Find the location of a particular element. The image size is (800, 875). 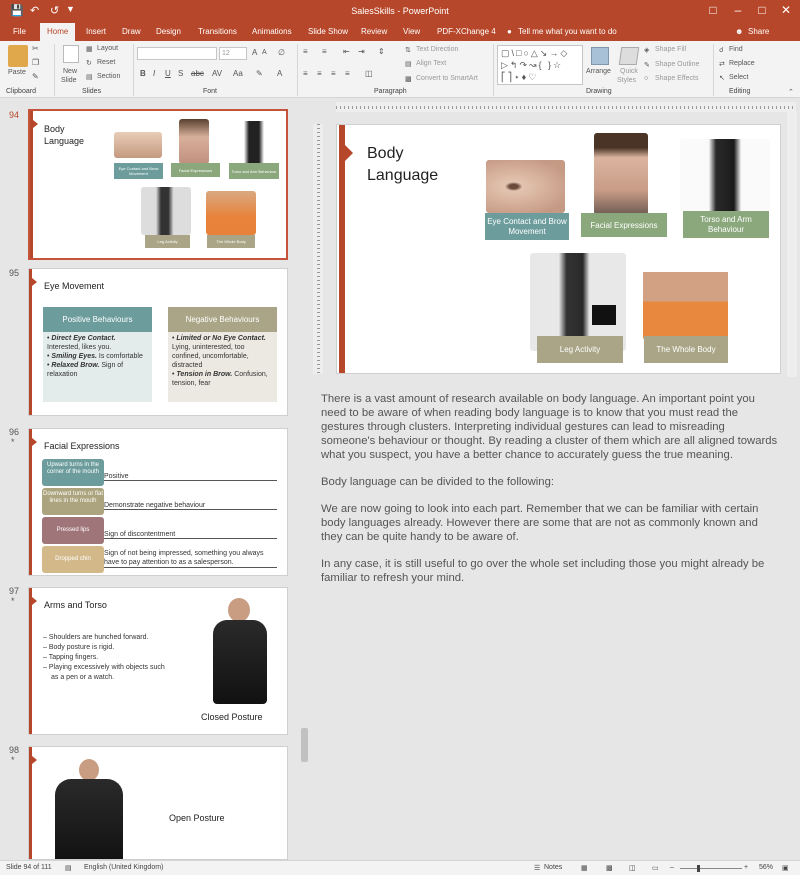

increase-indent-icon: ⇥ is located at coordinates (361, 51).